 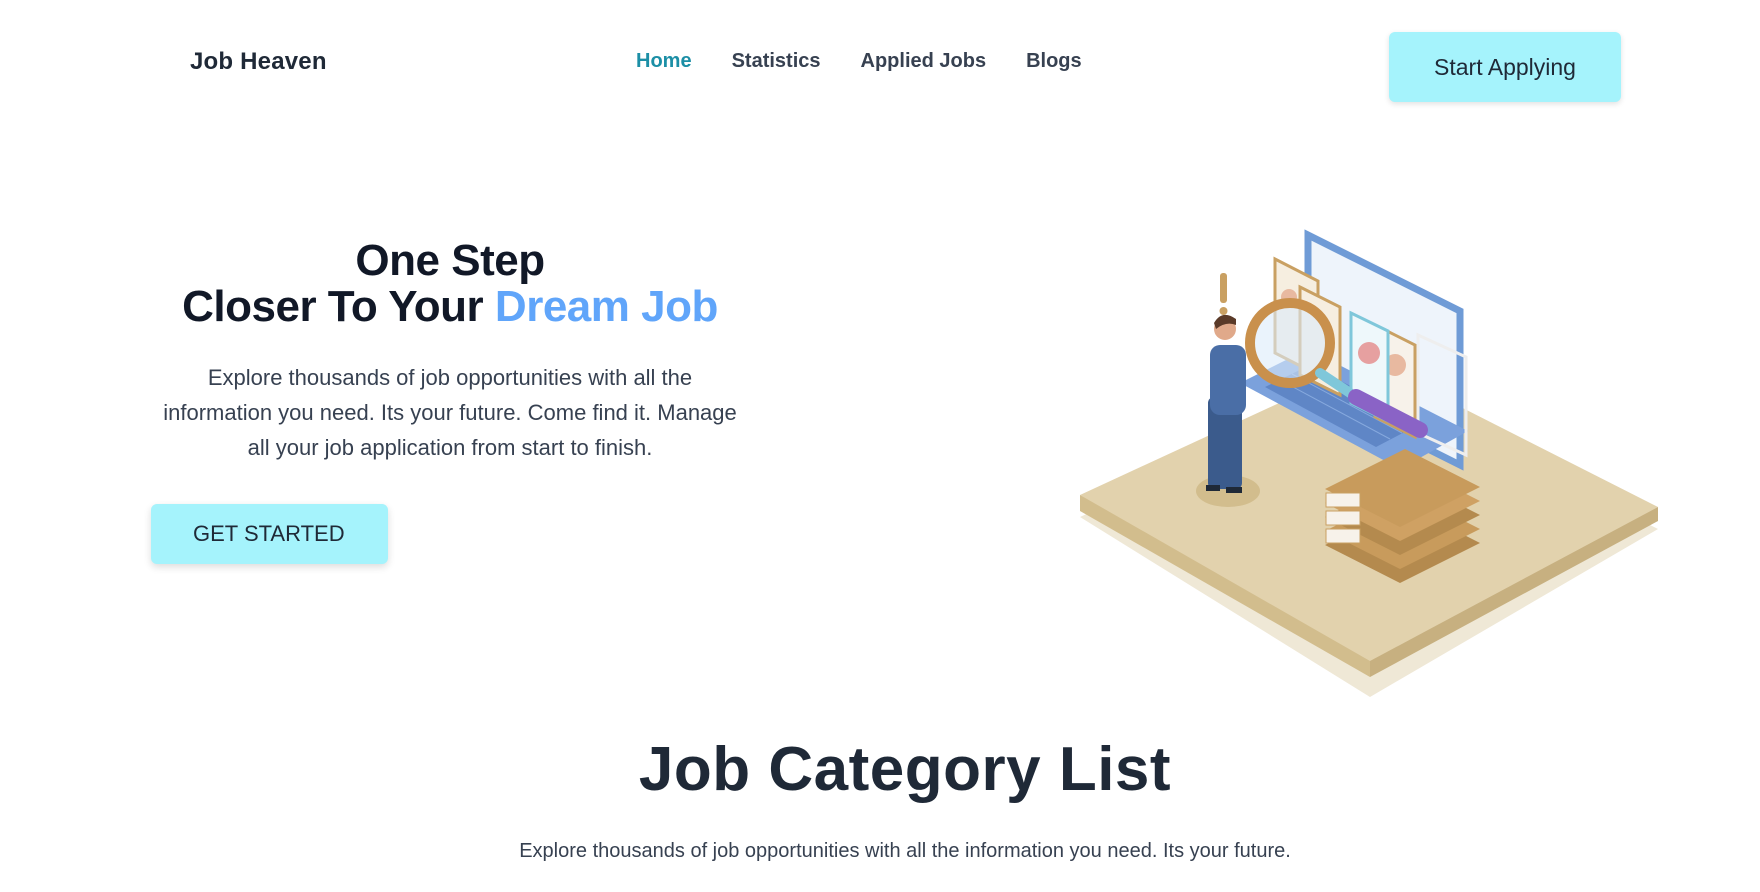 I want to click on hero-title-line2: Closer To Your, so click(x=338, y=306).